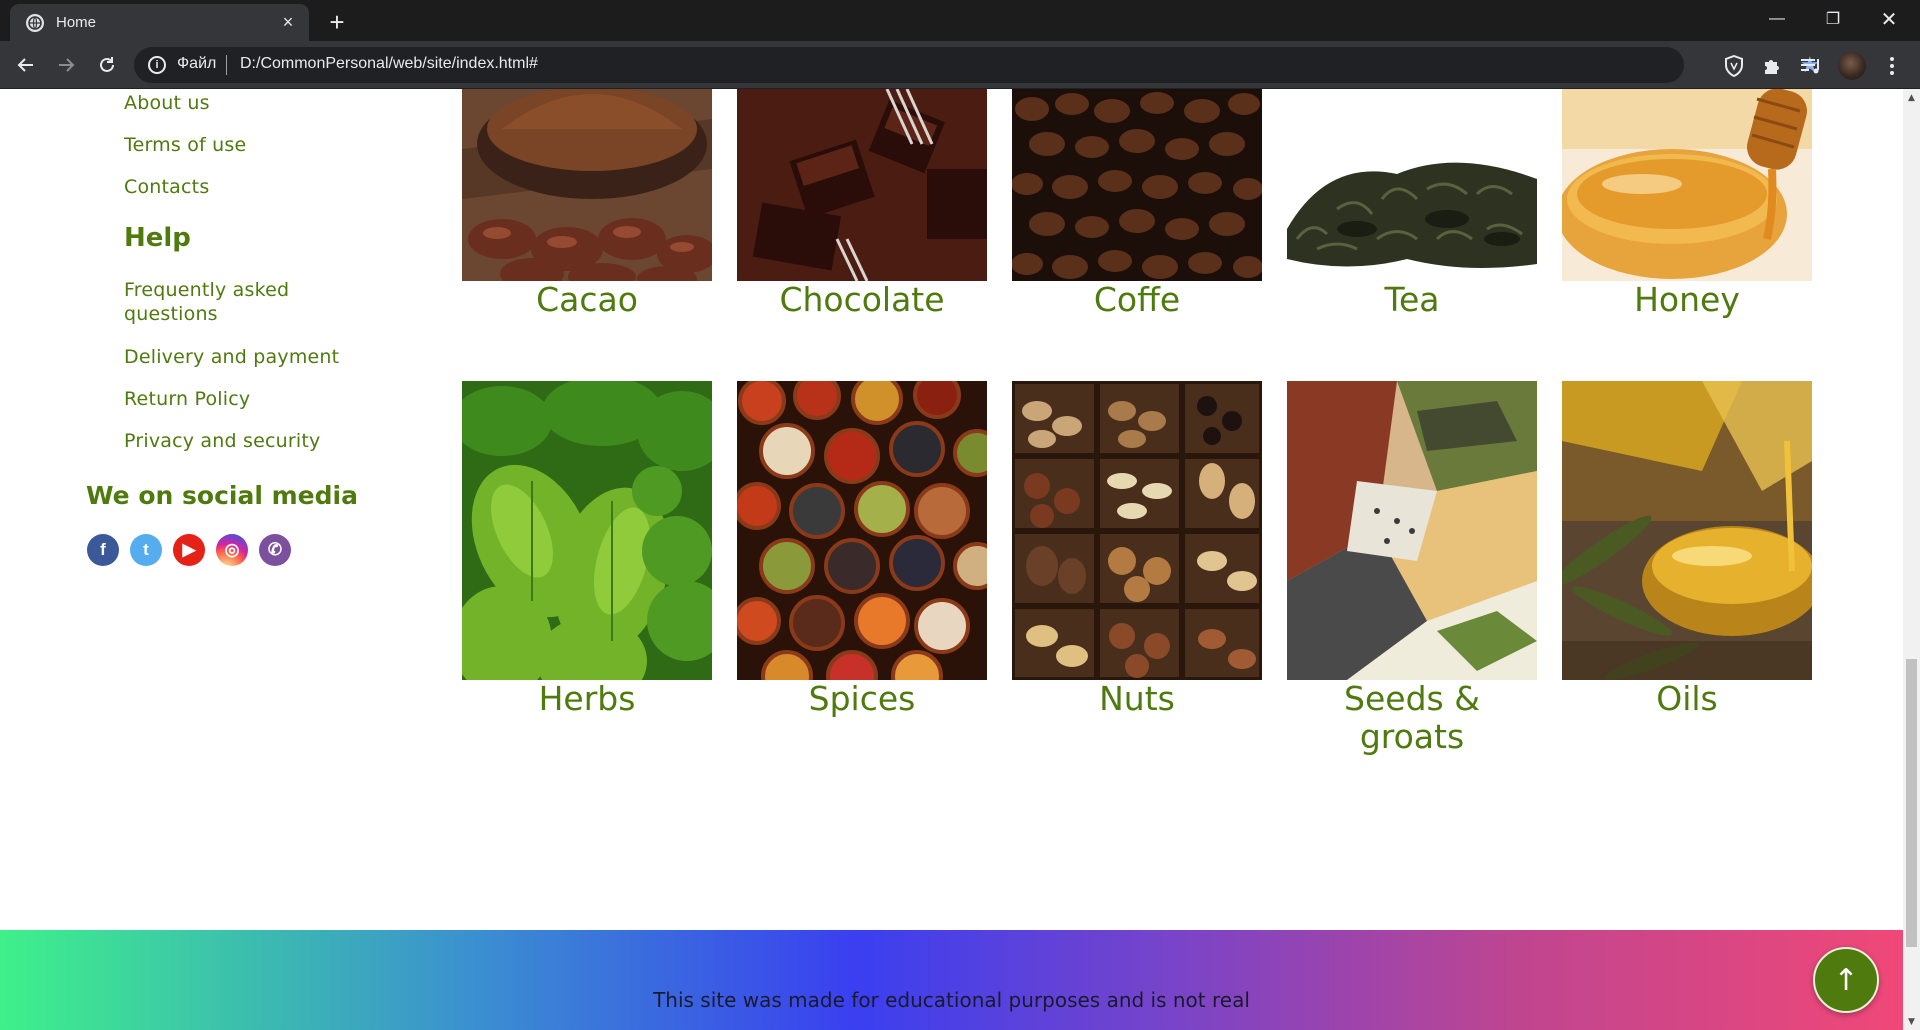 The image size is (1920, 1030). I want to click on back-button, so click(26, 65).